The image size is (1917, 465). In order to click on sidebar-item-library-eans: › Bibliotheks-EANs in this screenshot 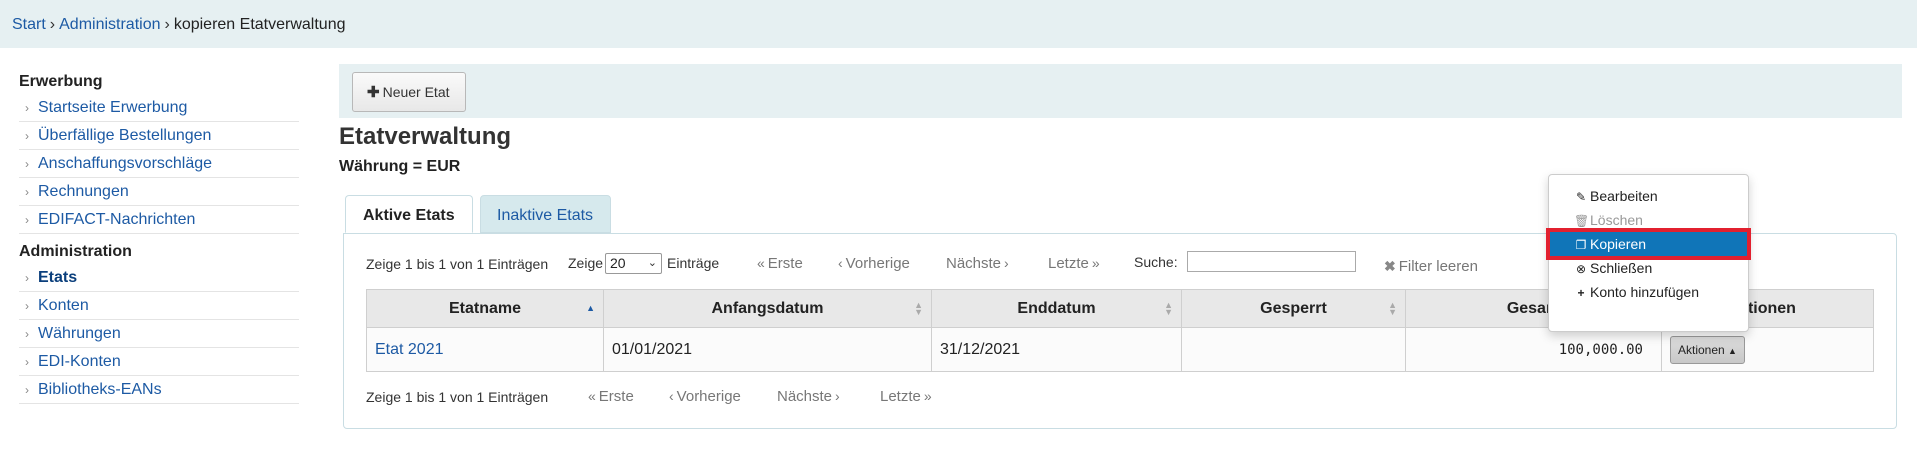, I will do `click(159, 390)`.